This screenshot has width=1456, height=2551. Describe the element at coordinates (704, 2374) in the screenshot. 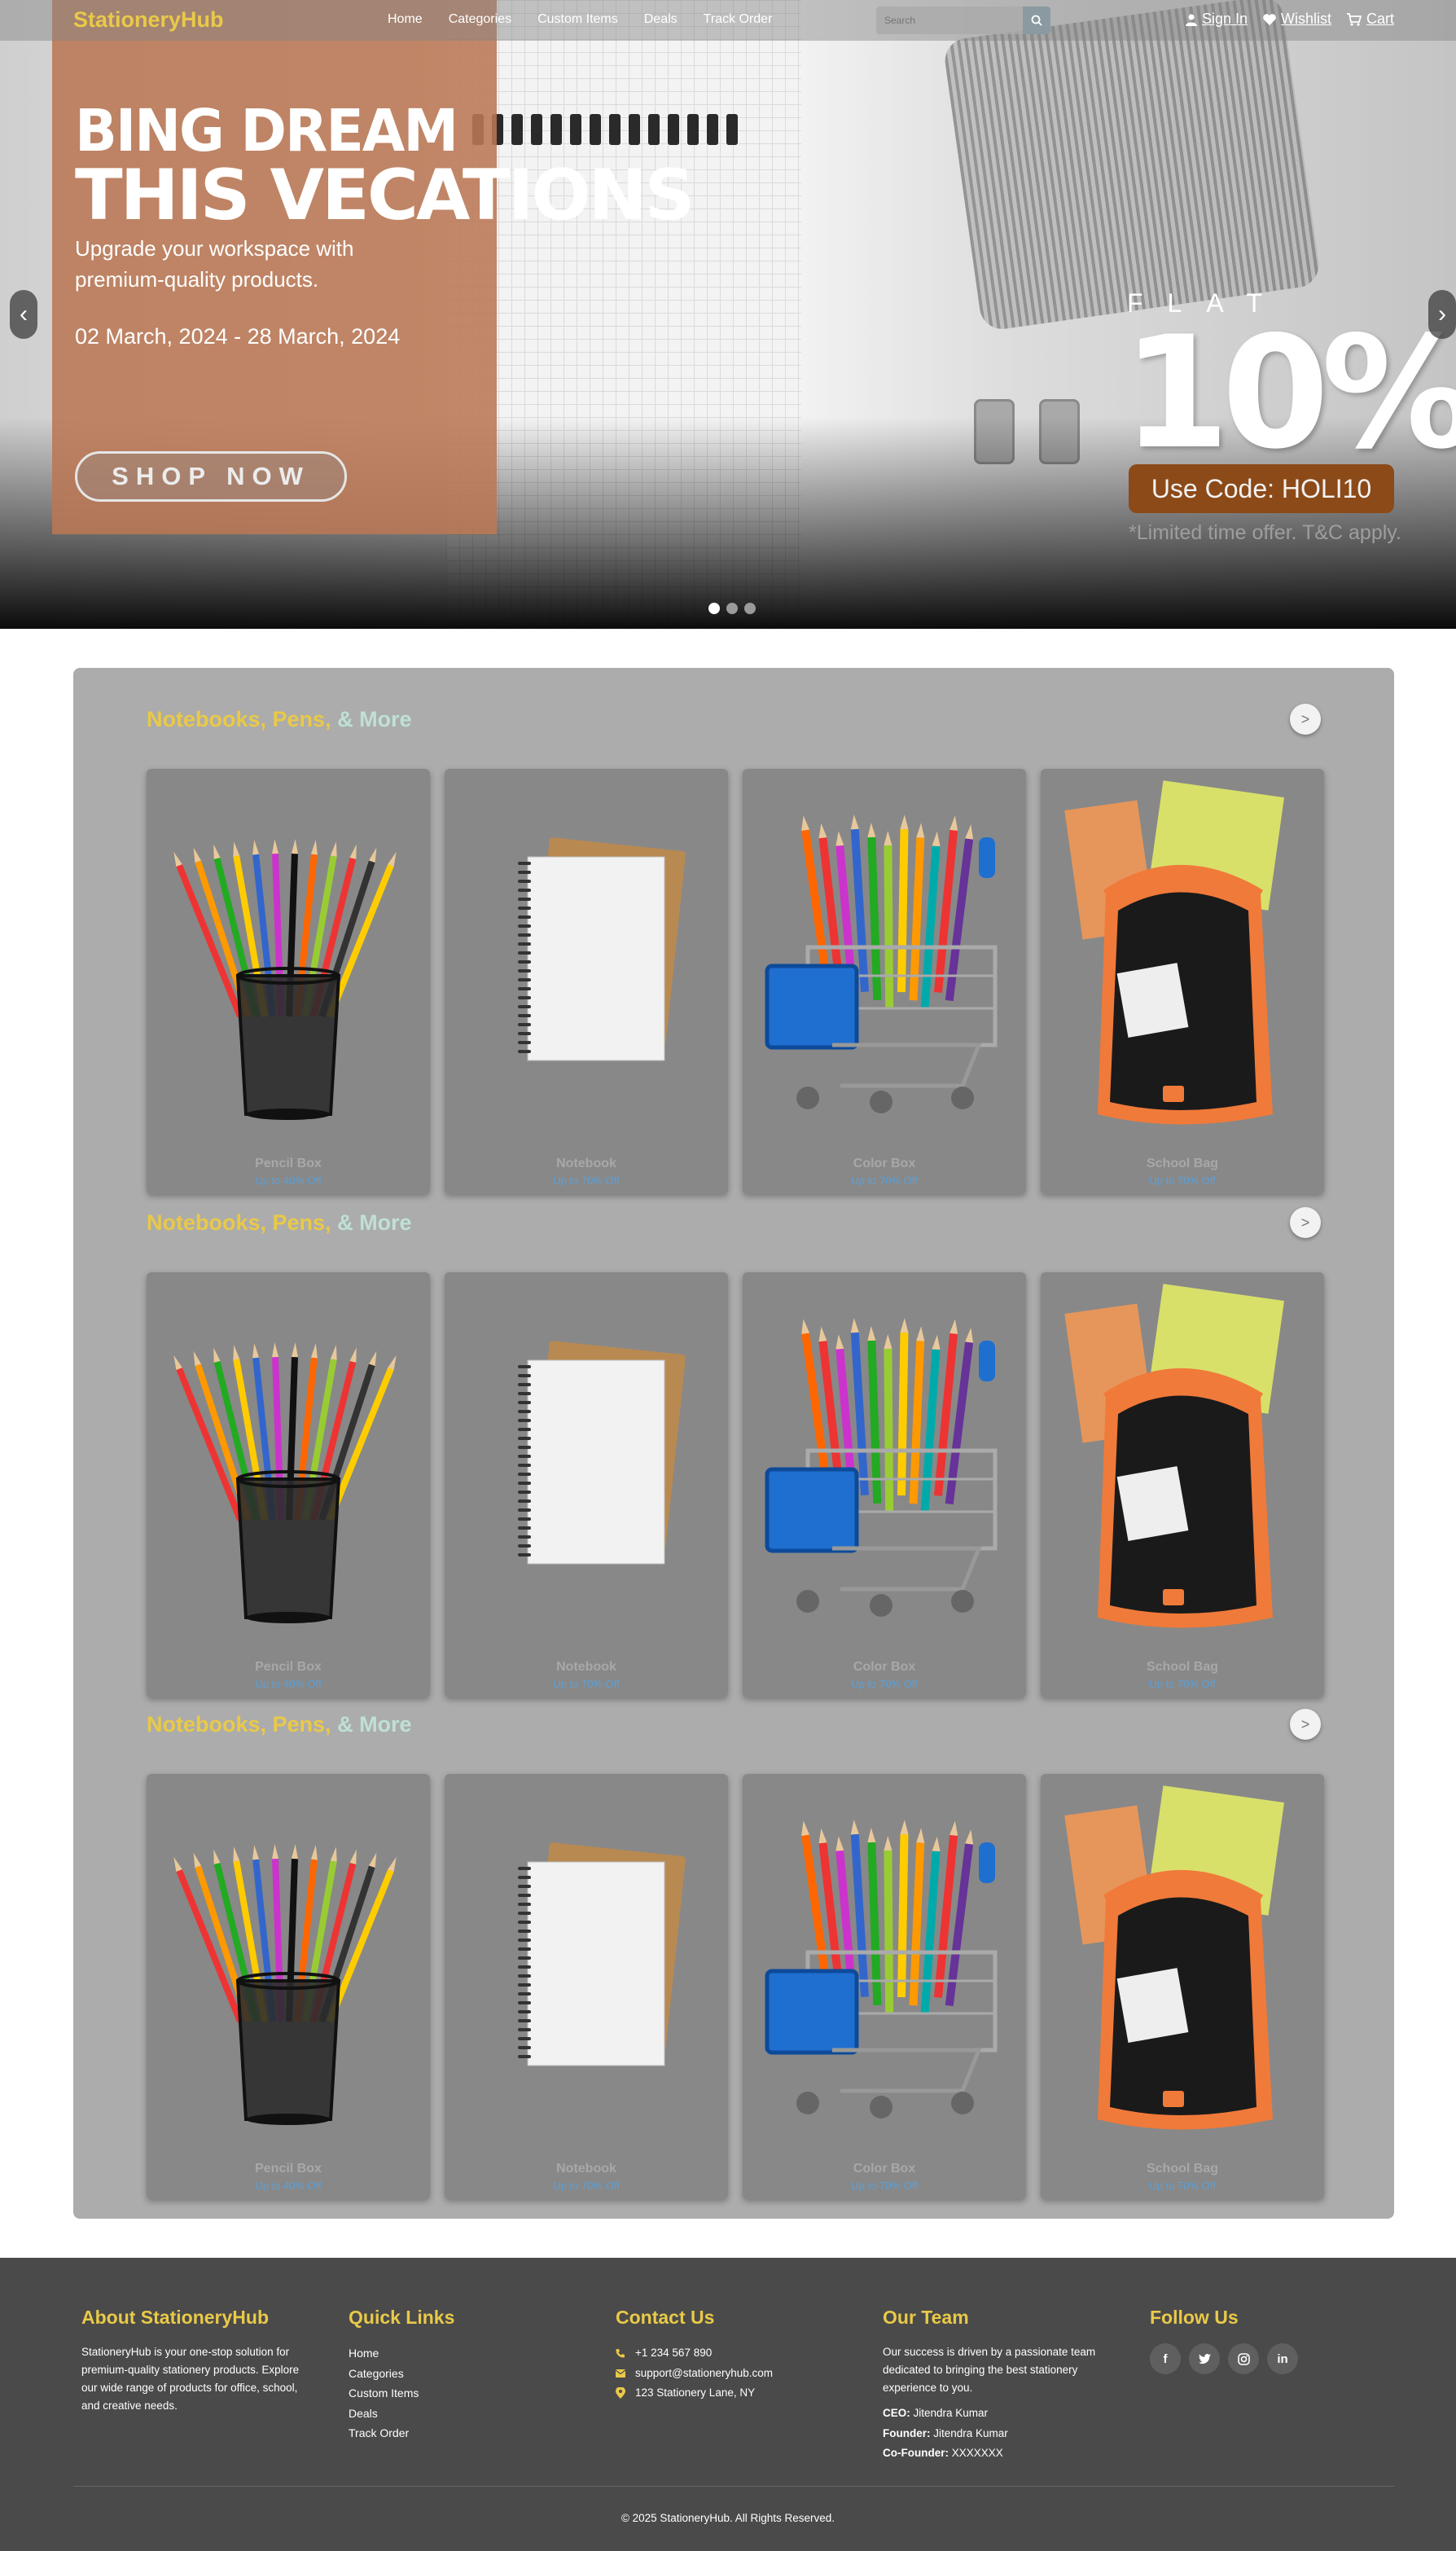

I see `contact-email-text: support@stationeryhub.com` at that location.